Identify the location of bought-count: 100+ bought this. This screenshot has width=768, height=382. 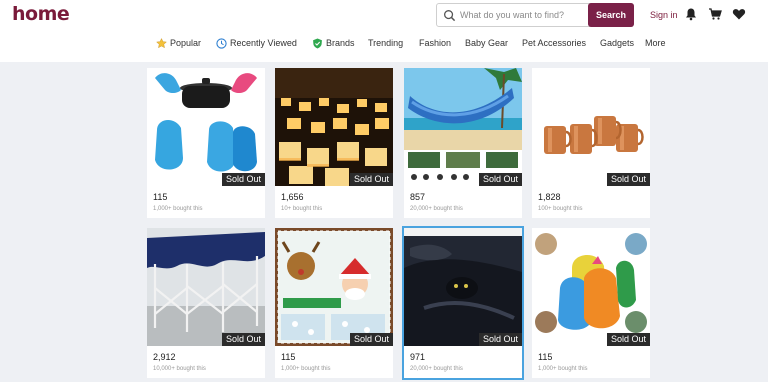
(560, 209).